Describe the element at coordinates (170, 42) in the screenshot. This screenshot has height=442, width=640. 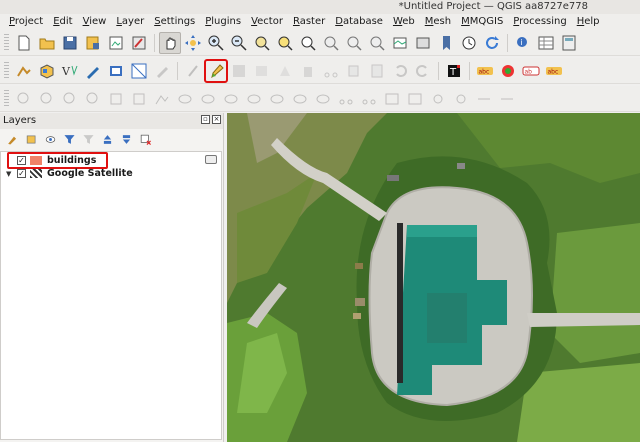
I see `pan-hand-icon` at that location.